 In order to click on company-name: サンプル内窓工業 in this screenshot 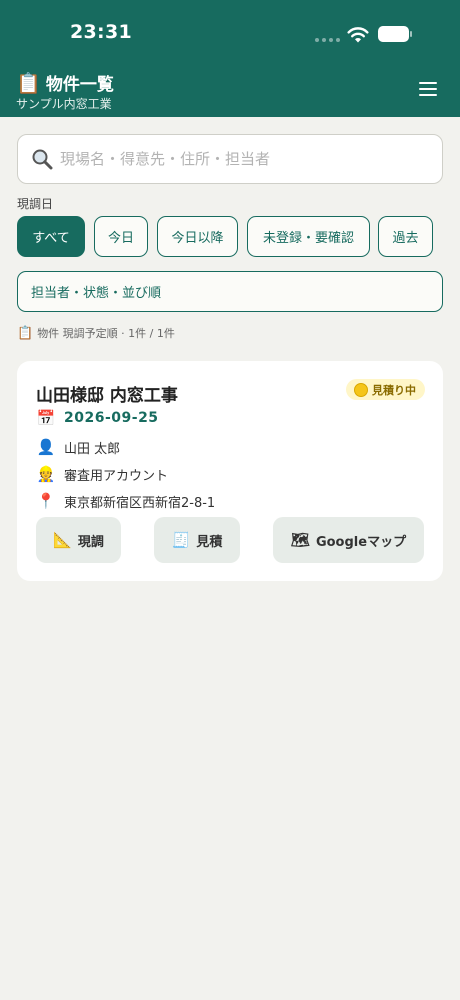, I will do `click(64, 104)`.